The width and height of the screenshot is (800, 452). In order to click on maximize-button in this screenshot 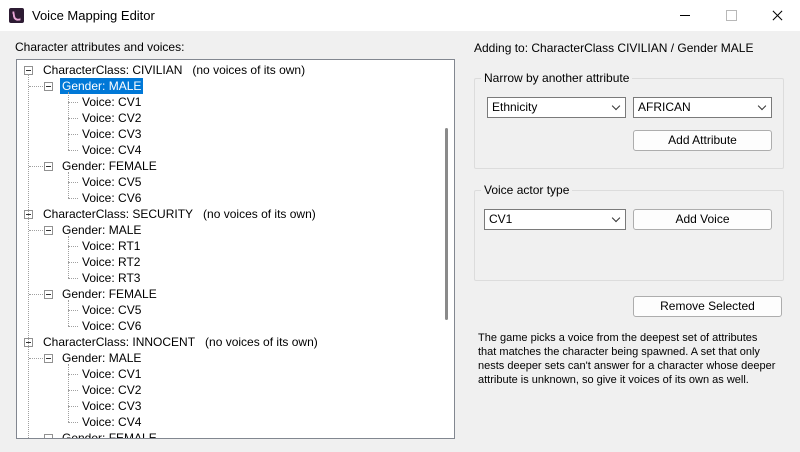, I will do `click(731, 15)`.